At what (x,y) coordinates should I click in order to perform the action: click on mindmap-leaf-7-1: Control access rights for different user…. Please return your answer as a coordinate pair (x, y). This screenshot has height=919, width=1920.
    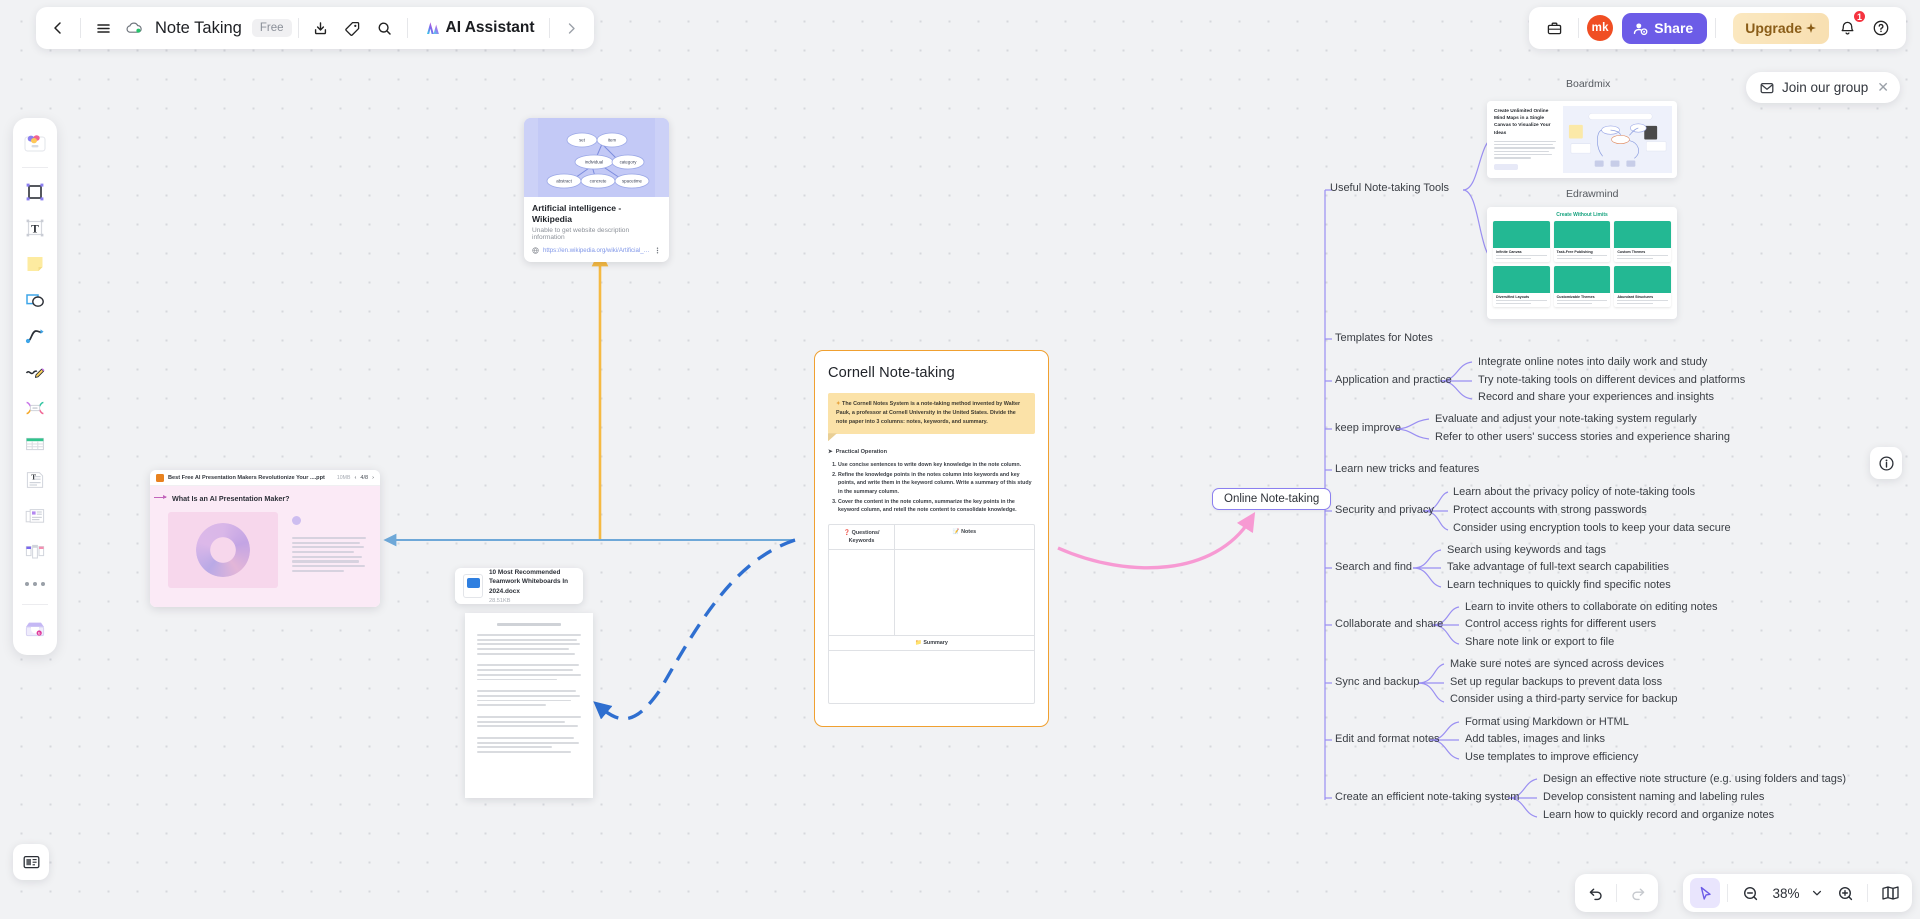
    Looking at the image, I should click on (1560, 624).